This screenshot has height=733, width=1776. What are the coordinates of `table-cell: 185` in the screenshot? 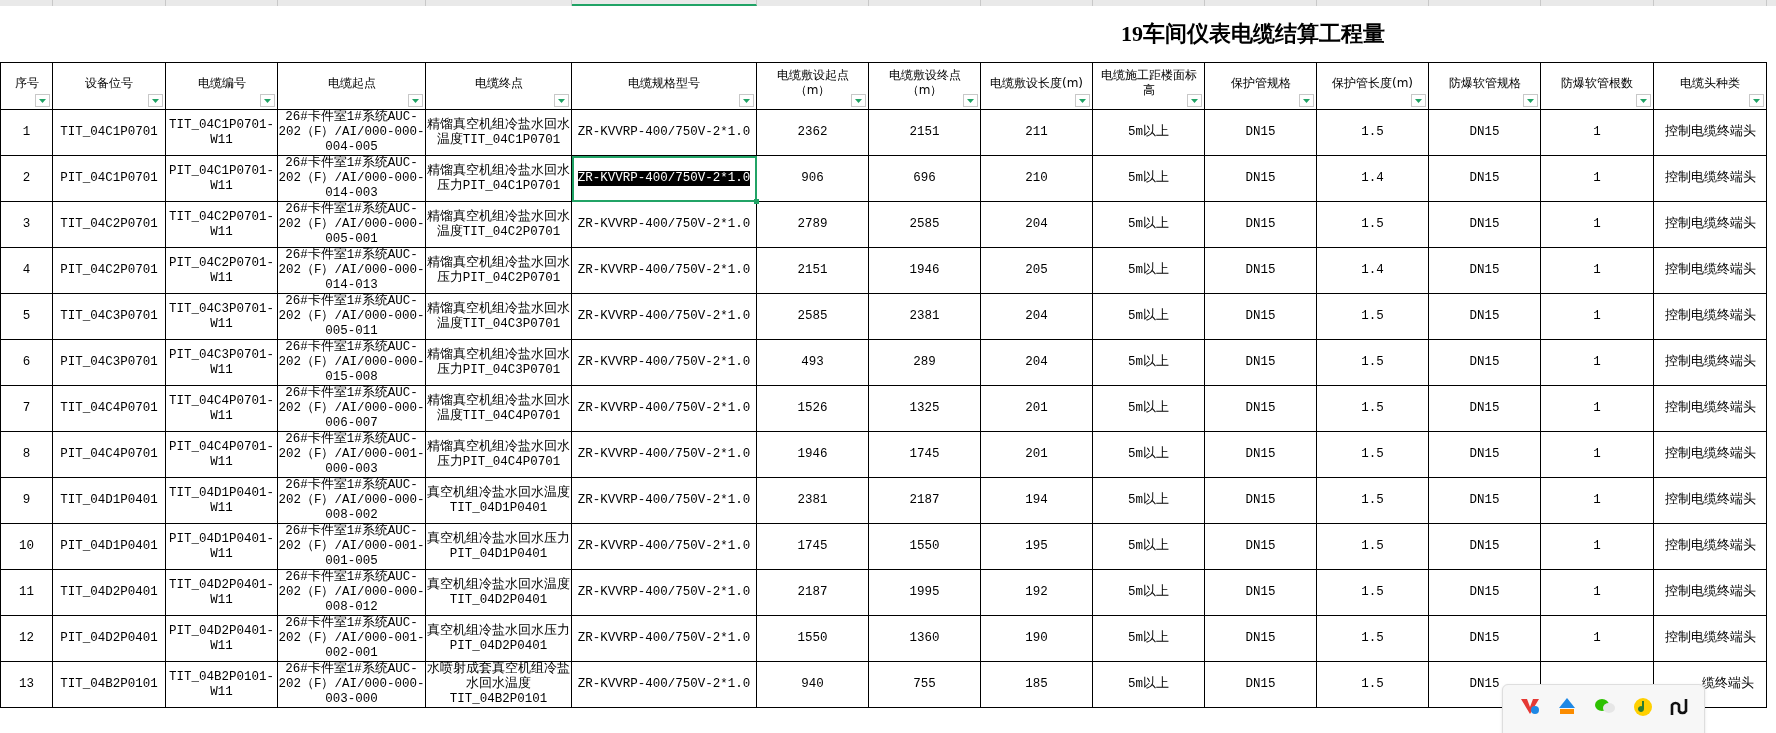 It's located at (1037, 685).